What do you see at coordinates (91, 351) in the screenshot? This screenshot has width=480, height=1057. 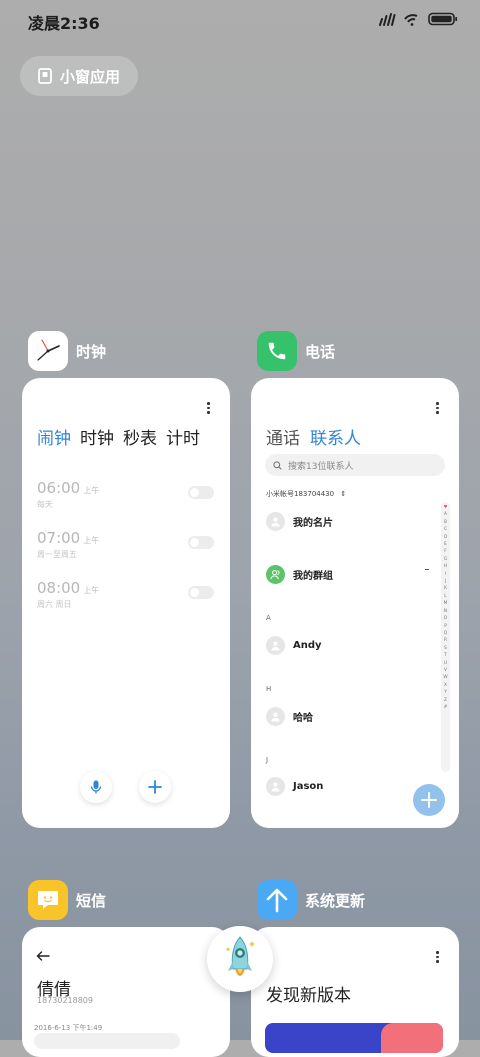 I see `clock-app-name: 时钟` at bounding box center [91, 351].